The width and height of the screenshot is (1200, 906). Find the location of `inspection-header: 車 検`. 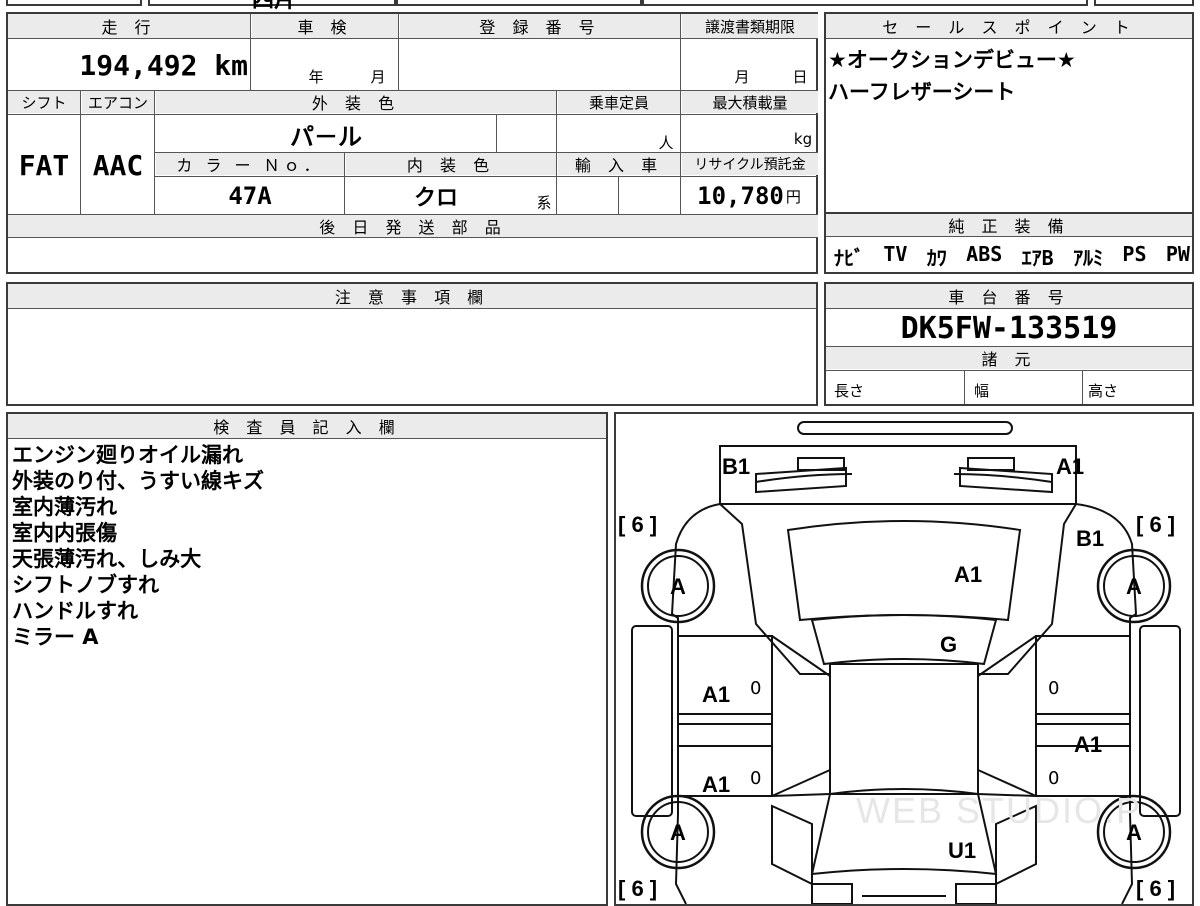

inspection-header: 車 検 is located at coordinates (325, 26).